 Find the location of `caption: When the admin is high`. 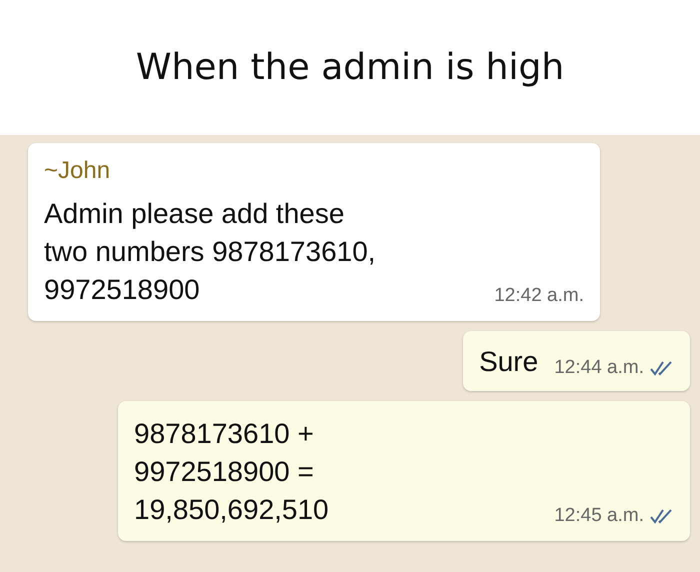

caption: When the admin is high is located at coordinates (350, 67).